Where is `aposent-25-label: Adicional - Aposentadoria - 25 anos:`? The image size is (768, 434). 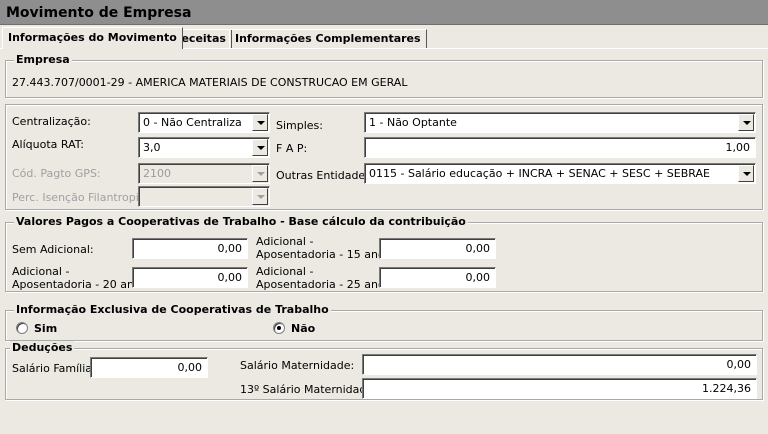
aposent-25-label: Adicional - Aposentadoria - 25 anos: is located at coordinates (325, 278).